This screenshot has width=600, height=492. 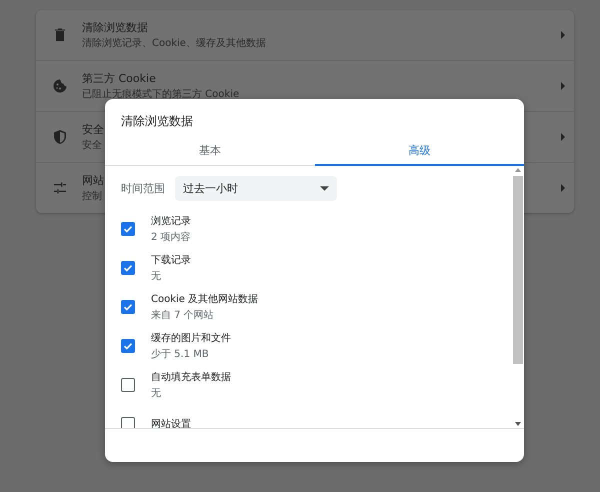 What do you see at coordinates (171, 237) in the screenshot?
I see `option-detail: 2 项内容` at bounding box center [171, 237].